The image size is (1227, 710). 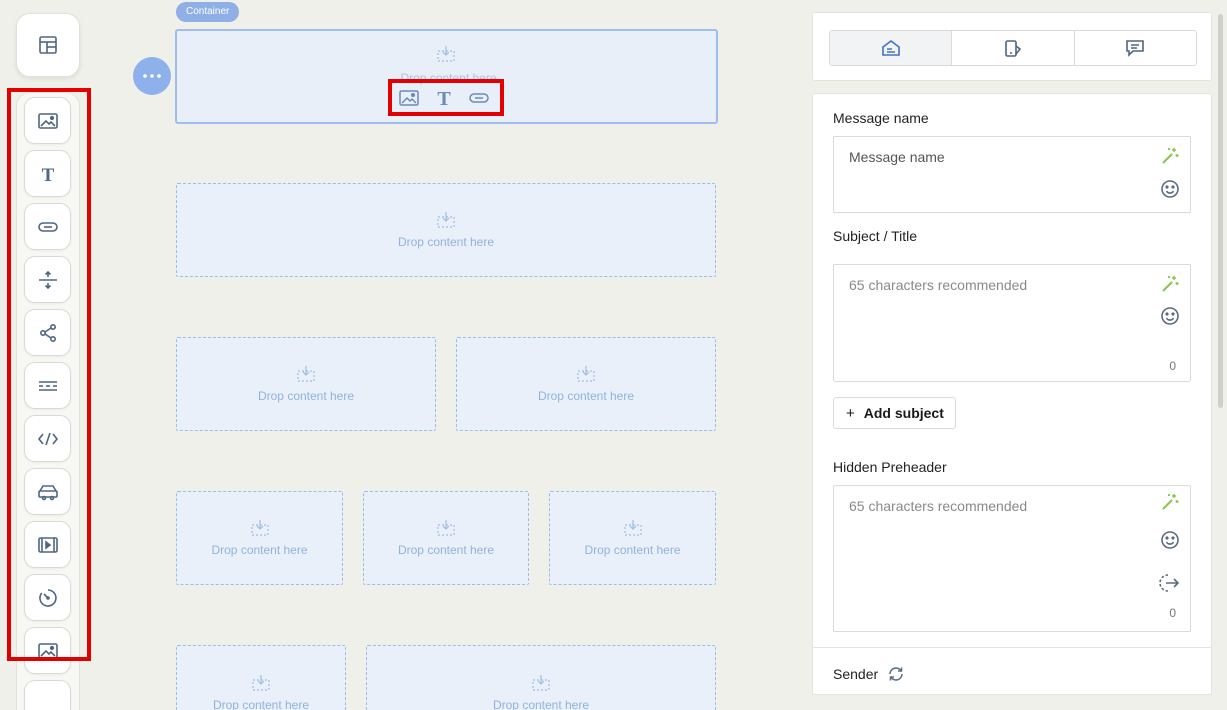 I want to click on envelope-settings-icon, so click(x=891, y=48).